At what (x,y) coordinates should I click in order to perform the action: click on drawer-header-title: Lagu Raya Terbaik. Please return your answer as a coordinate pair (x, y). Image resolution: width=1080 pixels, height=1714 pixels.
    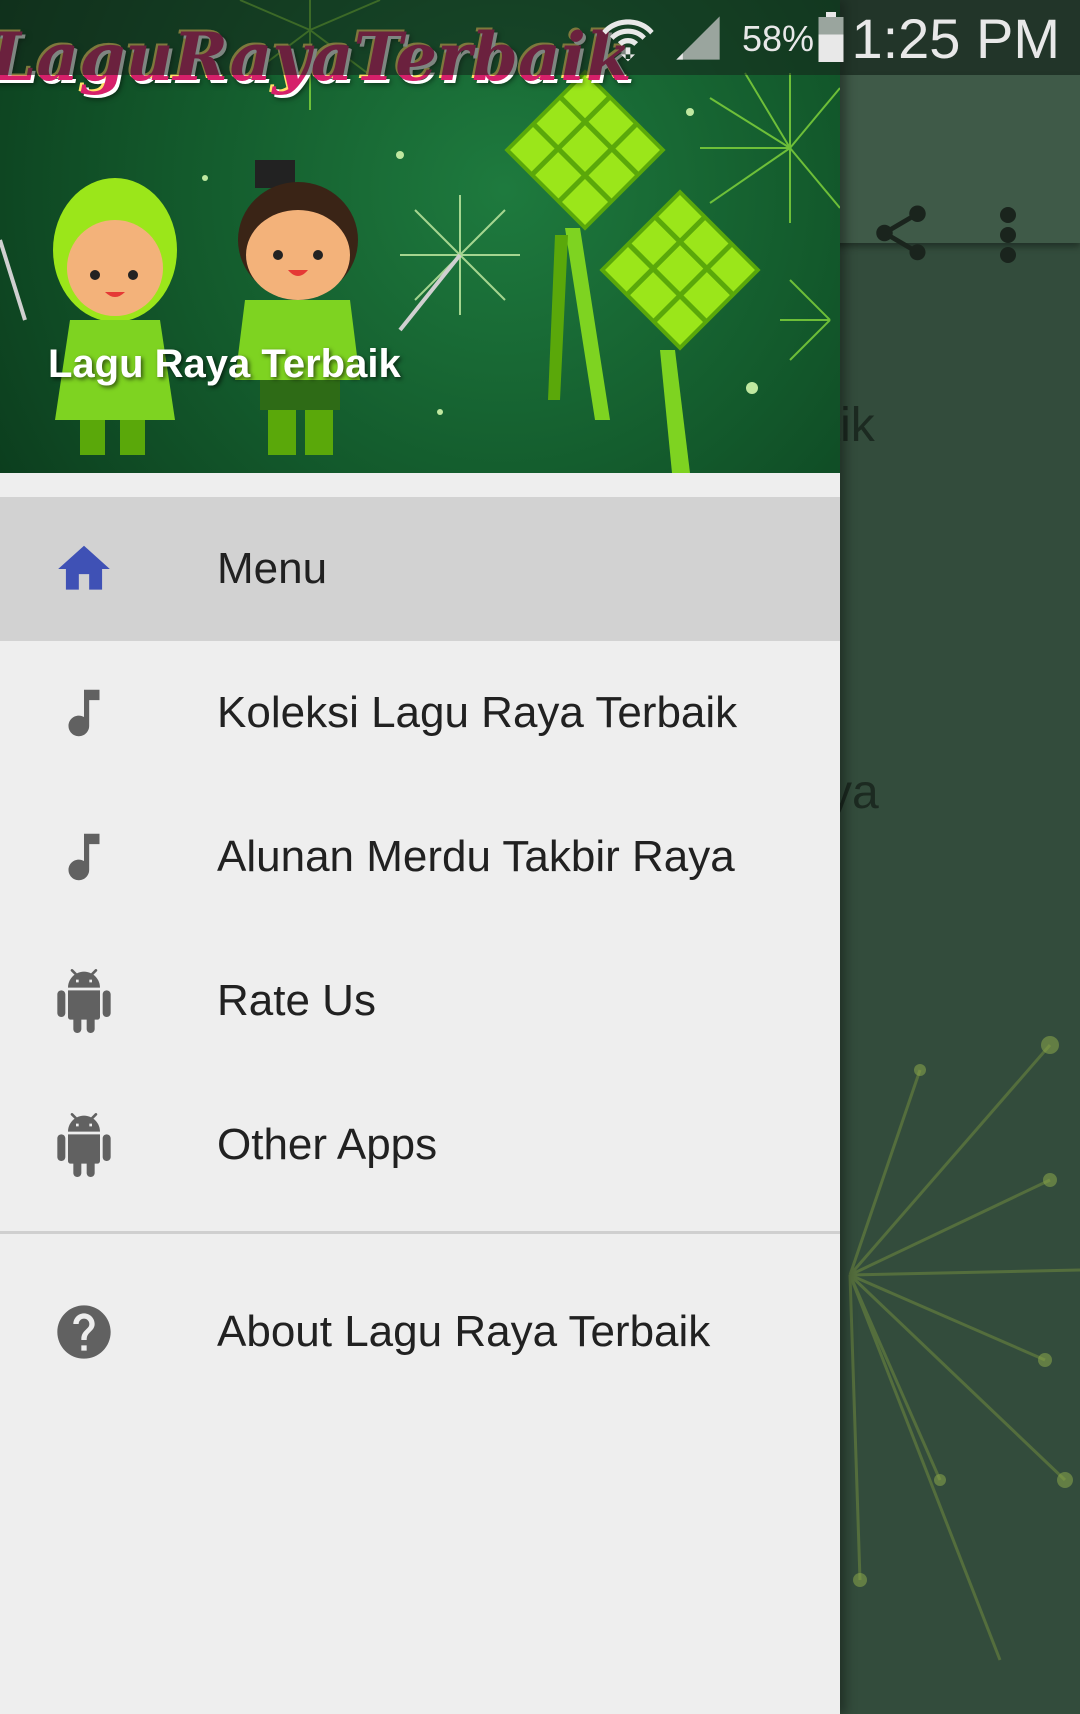
    Looking at the image, I should click on (224, 364).